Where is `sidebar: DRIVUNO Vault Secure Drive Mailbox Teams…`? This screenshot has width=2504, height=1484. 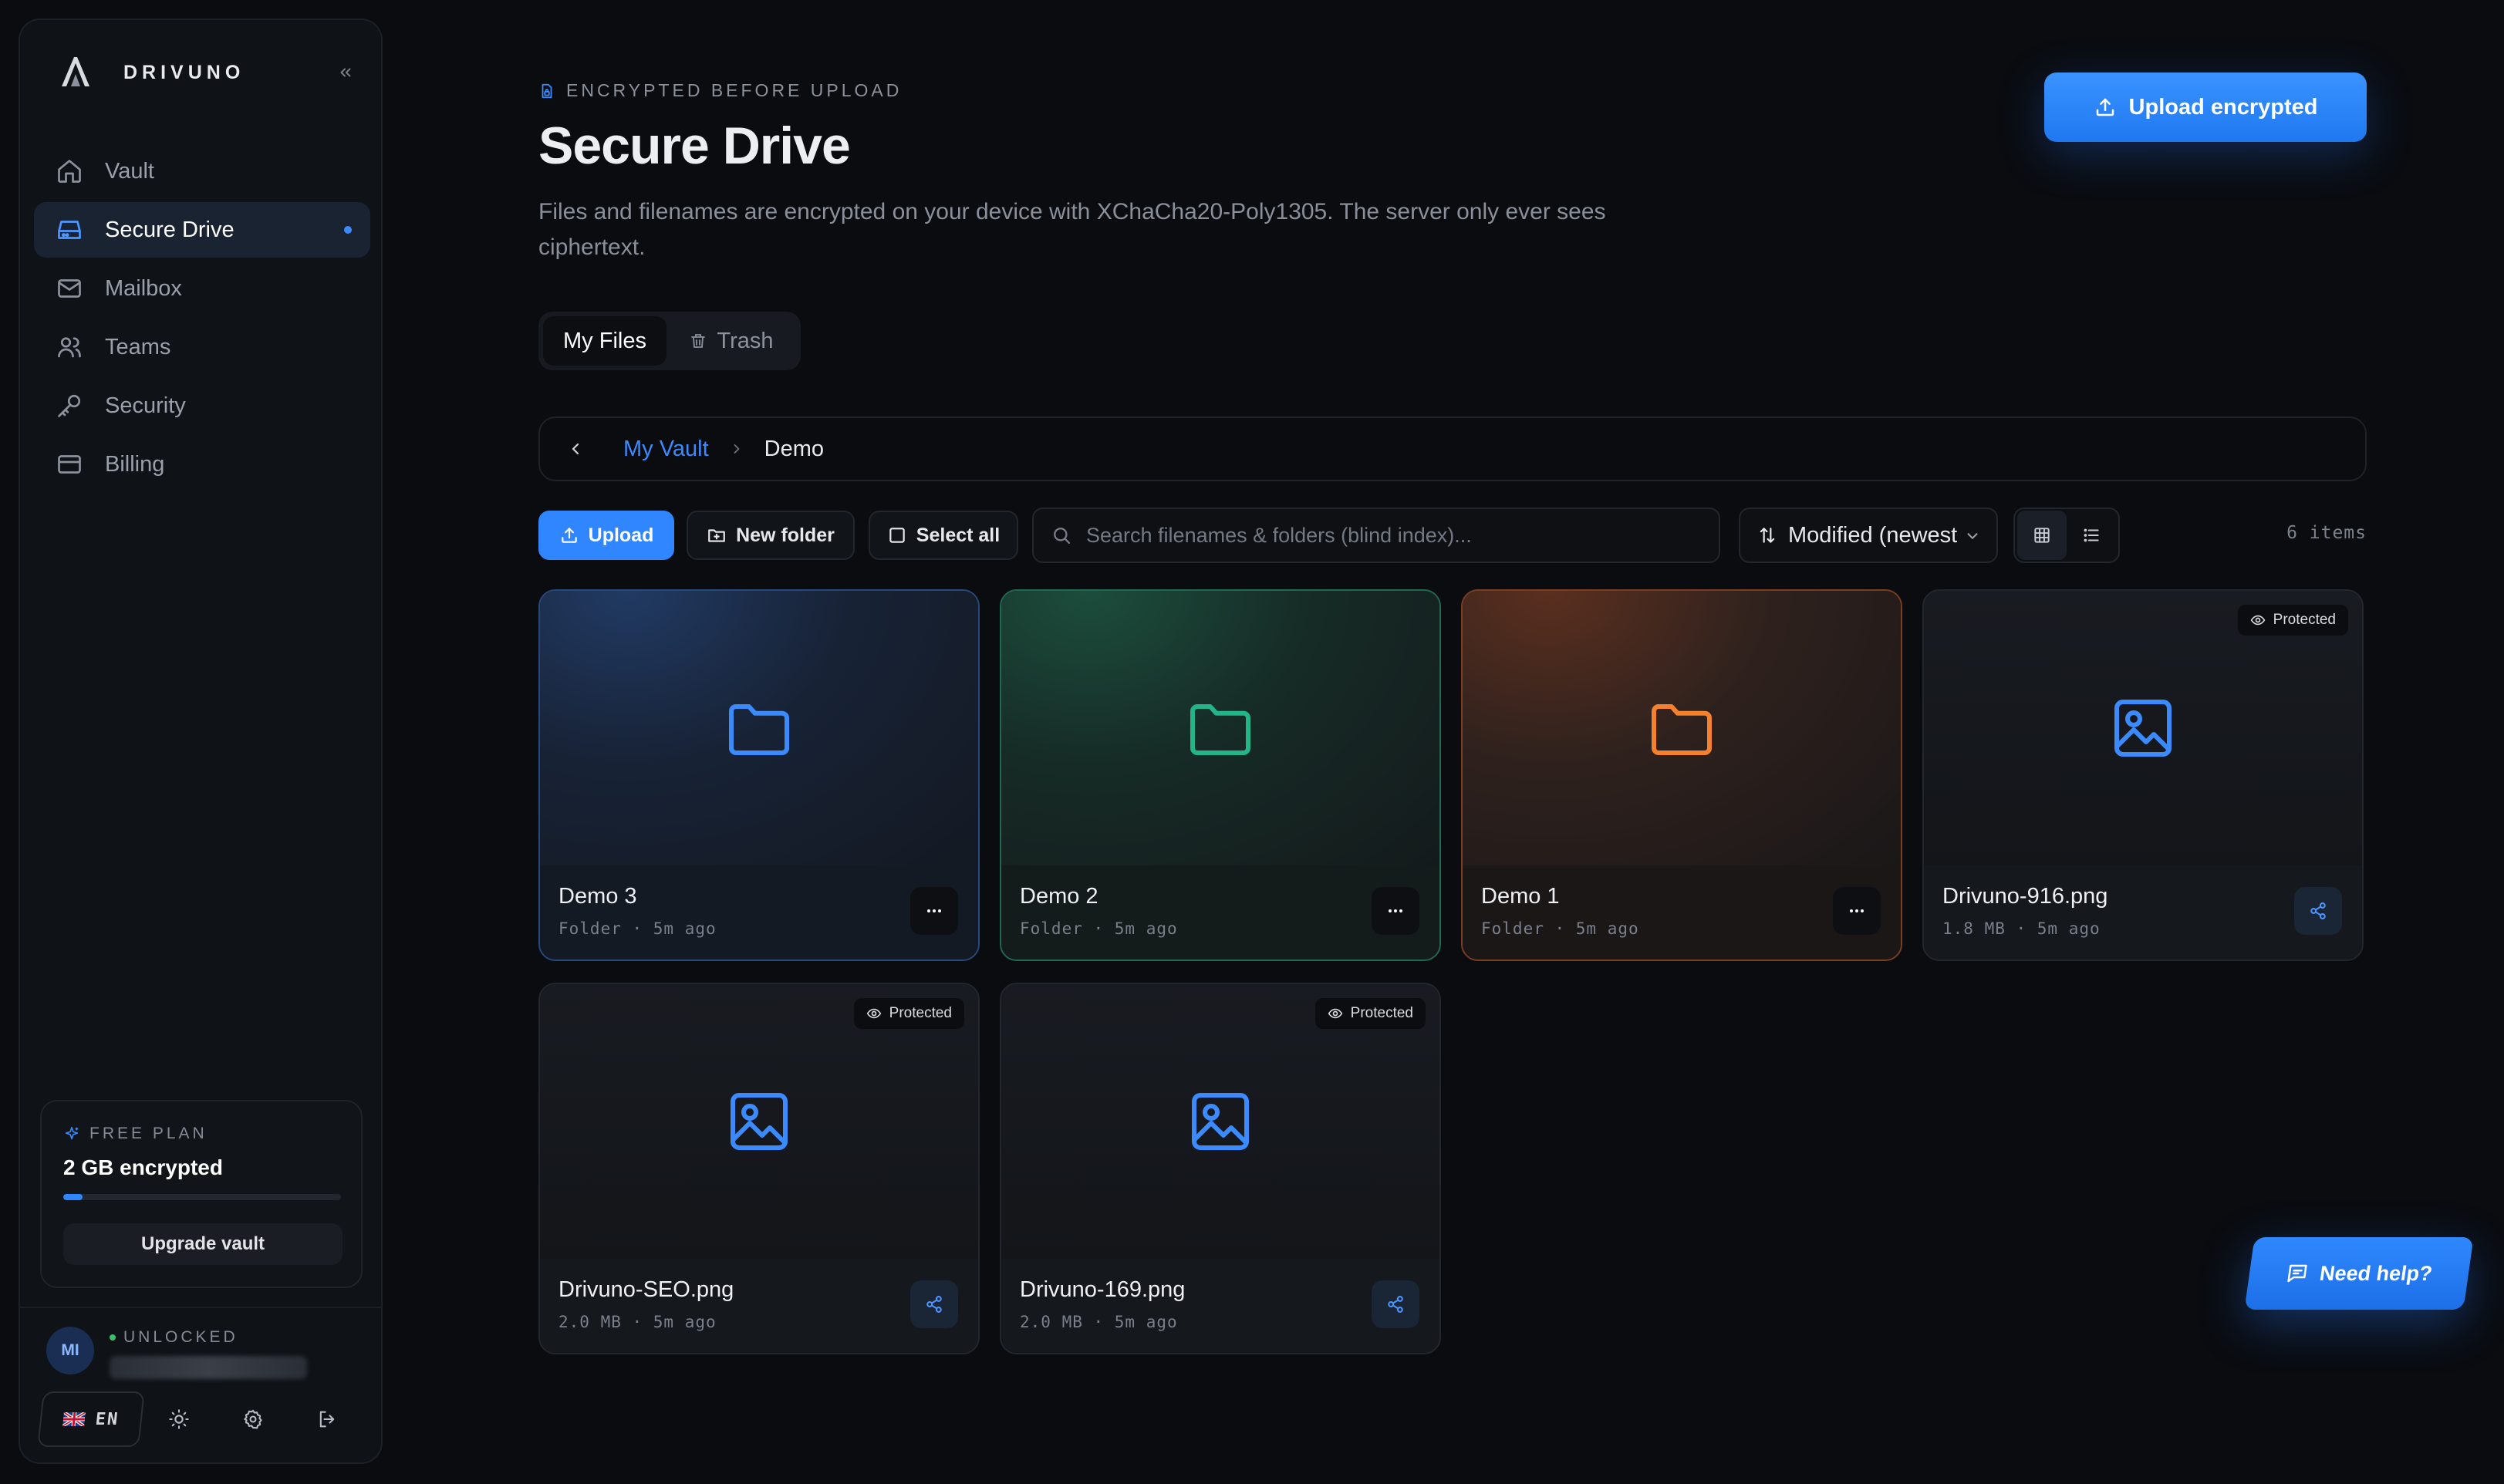 sidebar: DRIVUNO Vault Secure Drive Mailbox Teams… is located at coordinates (201, 741).